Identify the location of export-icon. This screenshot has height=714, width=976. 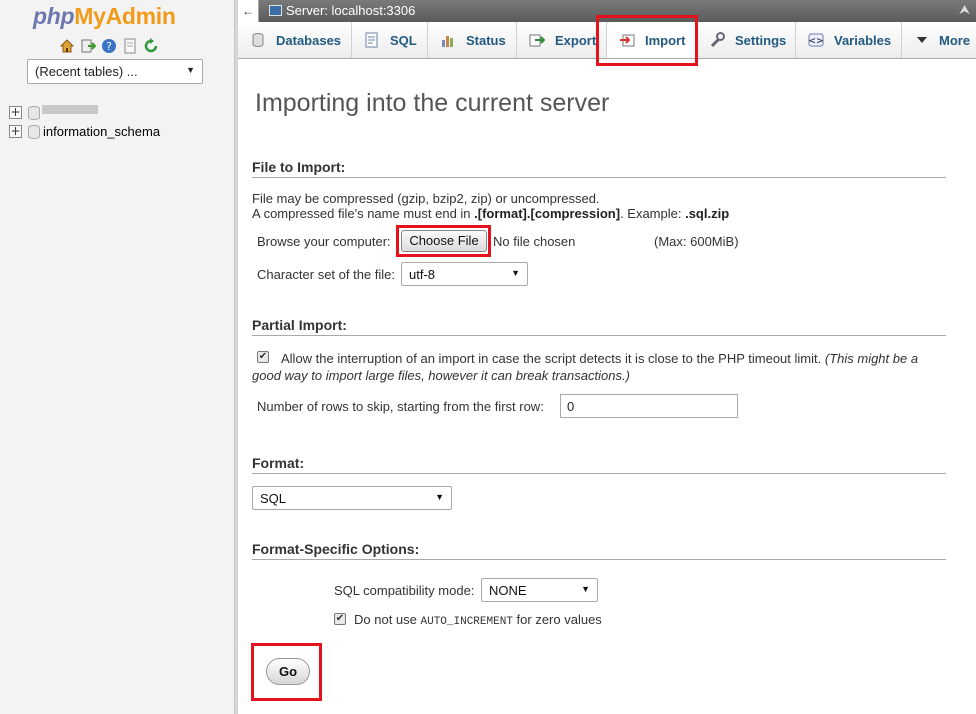
(537, 40).